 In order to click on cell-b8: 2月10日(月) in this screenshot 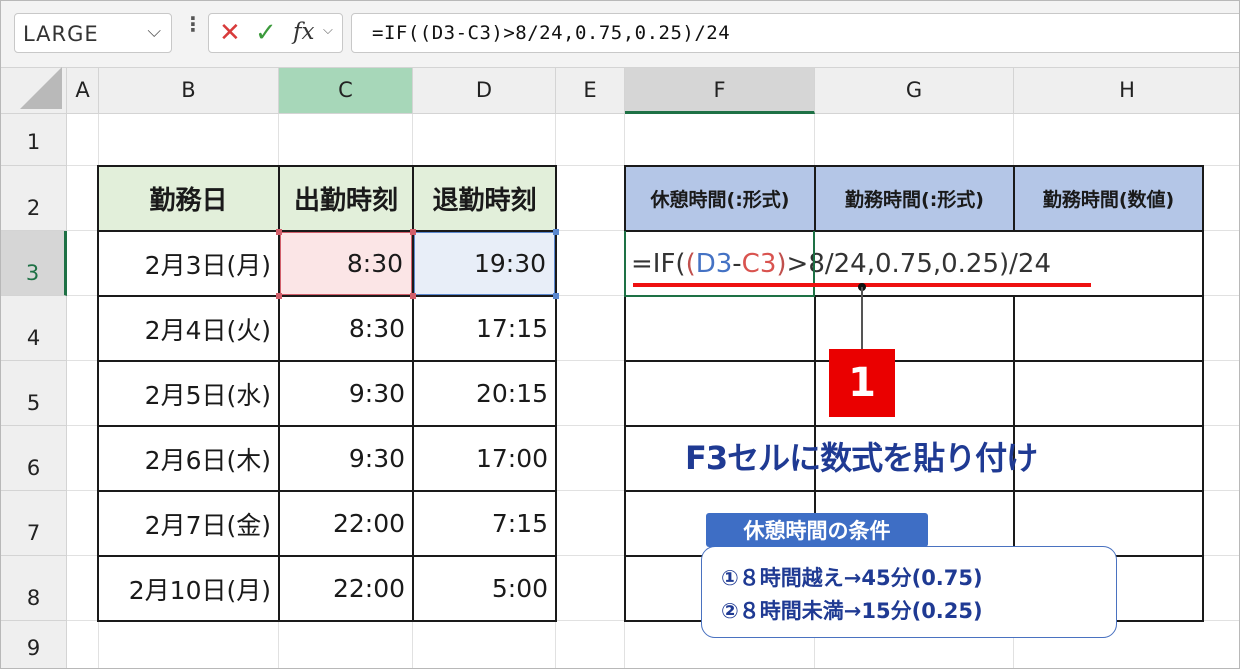, I will do `click(188, 588)`.